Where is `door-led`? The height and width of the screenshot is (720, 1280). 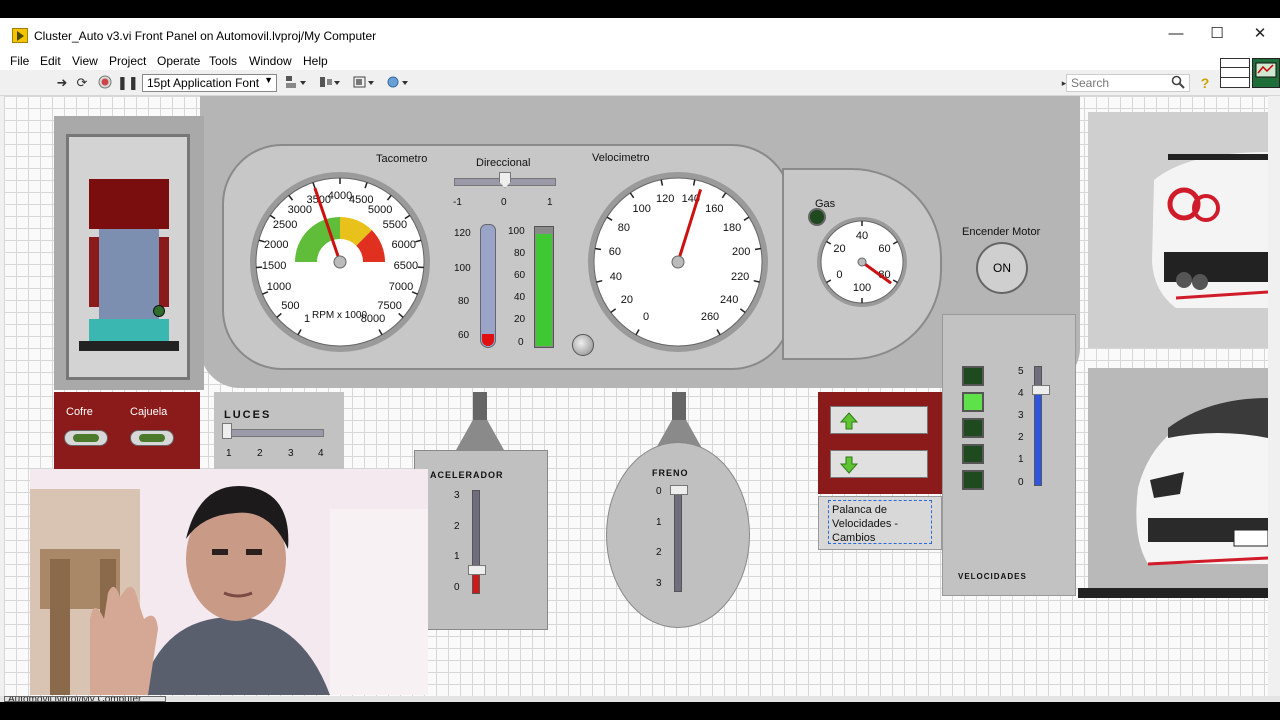 door-led is located at coordinates (159, 311).